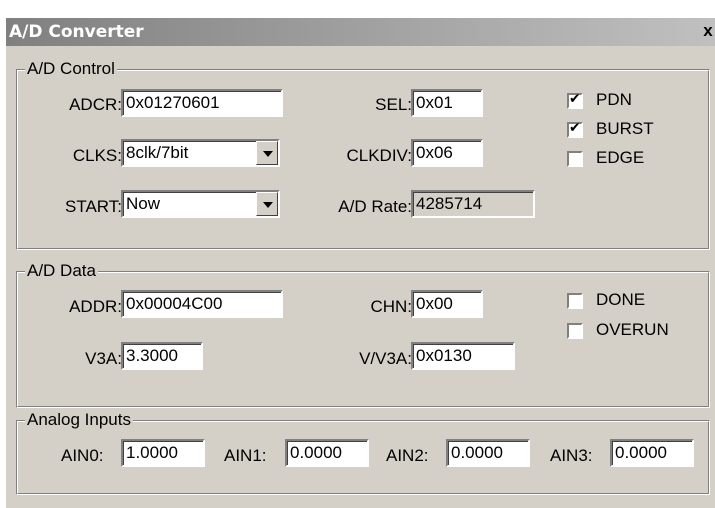 This screenshot has width=715, height=508. What do you see at coordinates (575, 301) in the screenshot?
I see `done-checkbox` at bounding box center [575, 301].